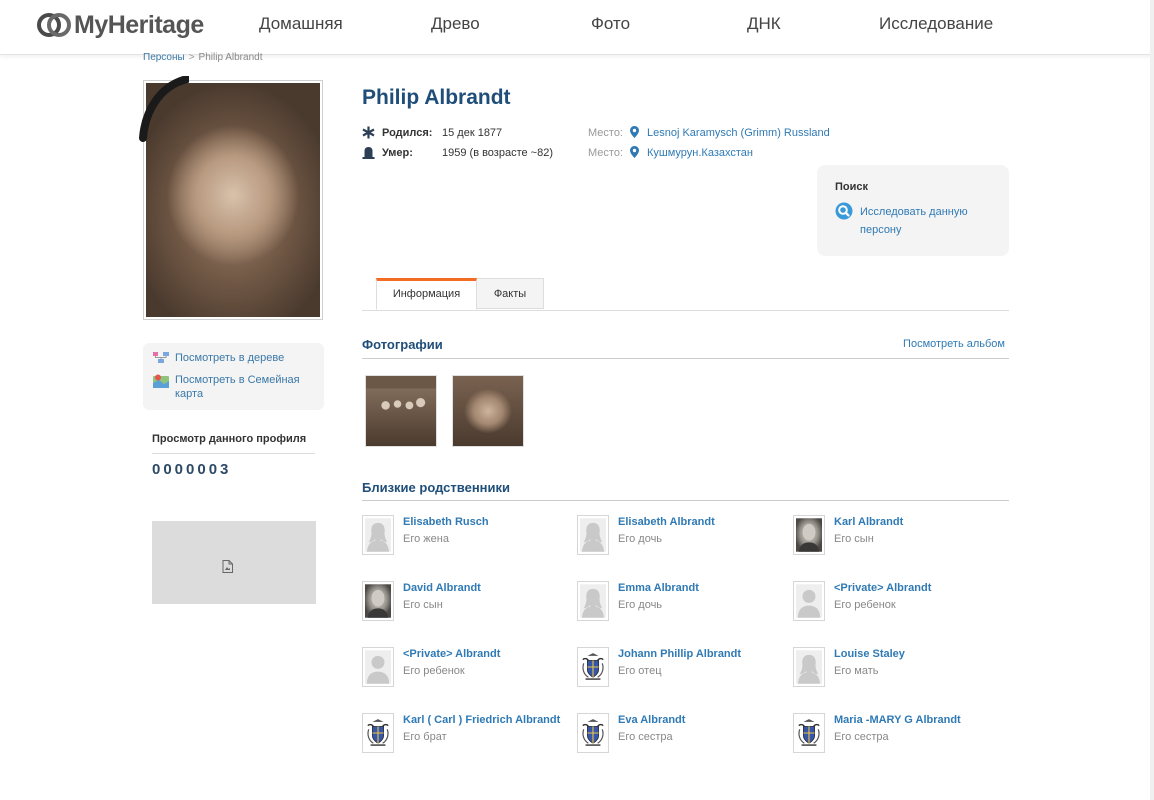 This screenshot has width=1154, height=800. Describe the element at coordinates (233, 453) in the screenshot. I see `profile-views-divider` at that location.